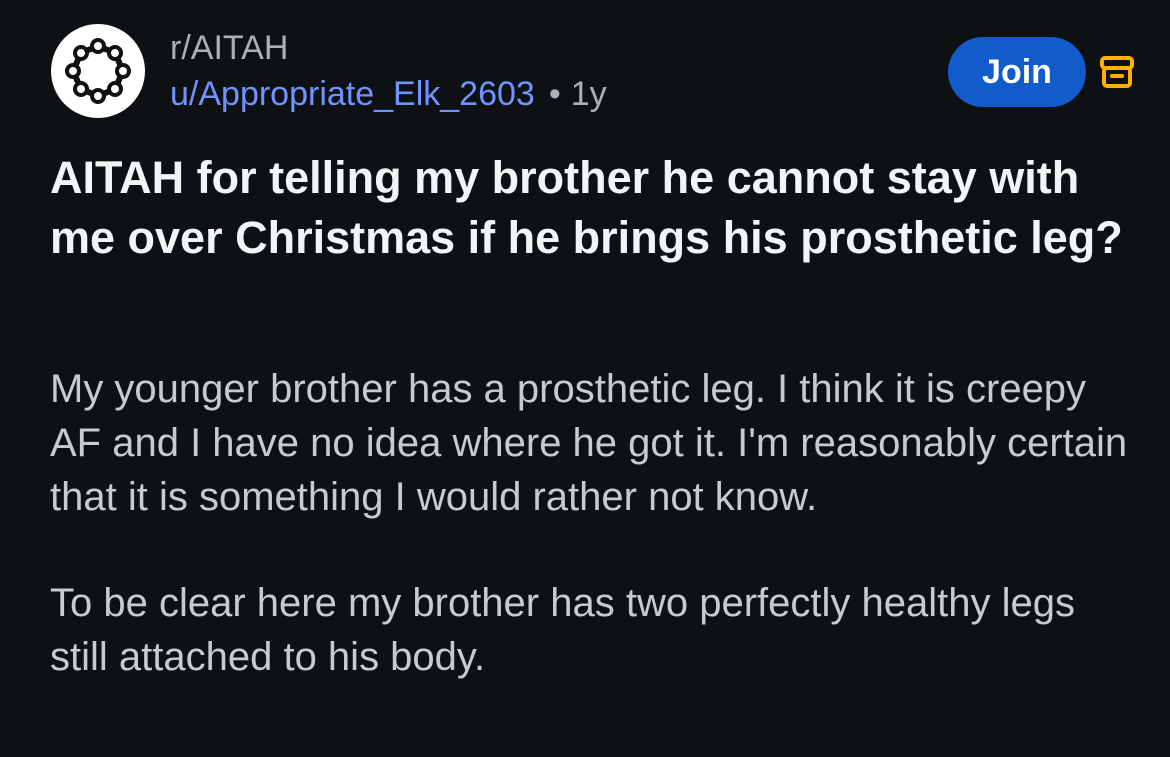 The image size is (1170, 757). Describe the element at coordinates (352, 94) in the screenshot. I see `author-username: u/Appropriate_Elk_2603` at that location.